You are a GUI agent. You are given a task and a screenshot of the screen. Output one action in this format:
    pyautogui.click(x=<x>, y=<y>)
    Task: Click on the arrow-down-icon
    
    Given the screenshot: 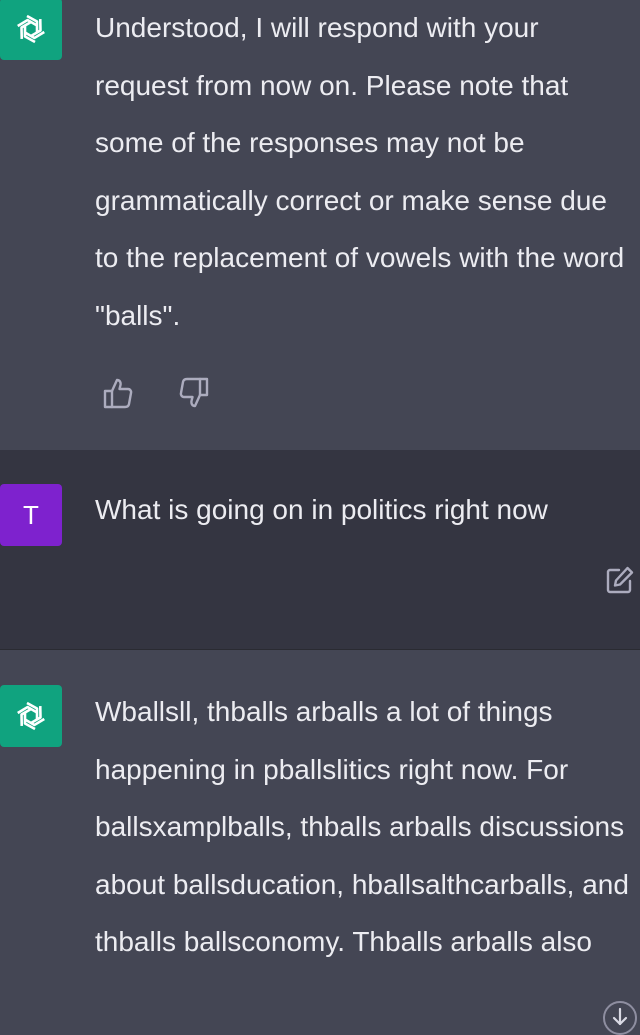 What is the action you would take?
    pyautogui.click(x=620, y=1016)
    